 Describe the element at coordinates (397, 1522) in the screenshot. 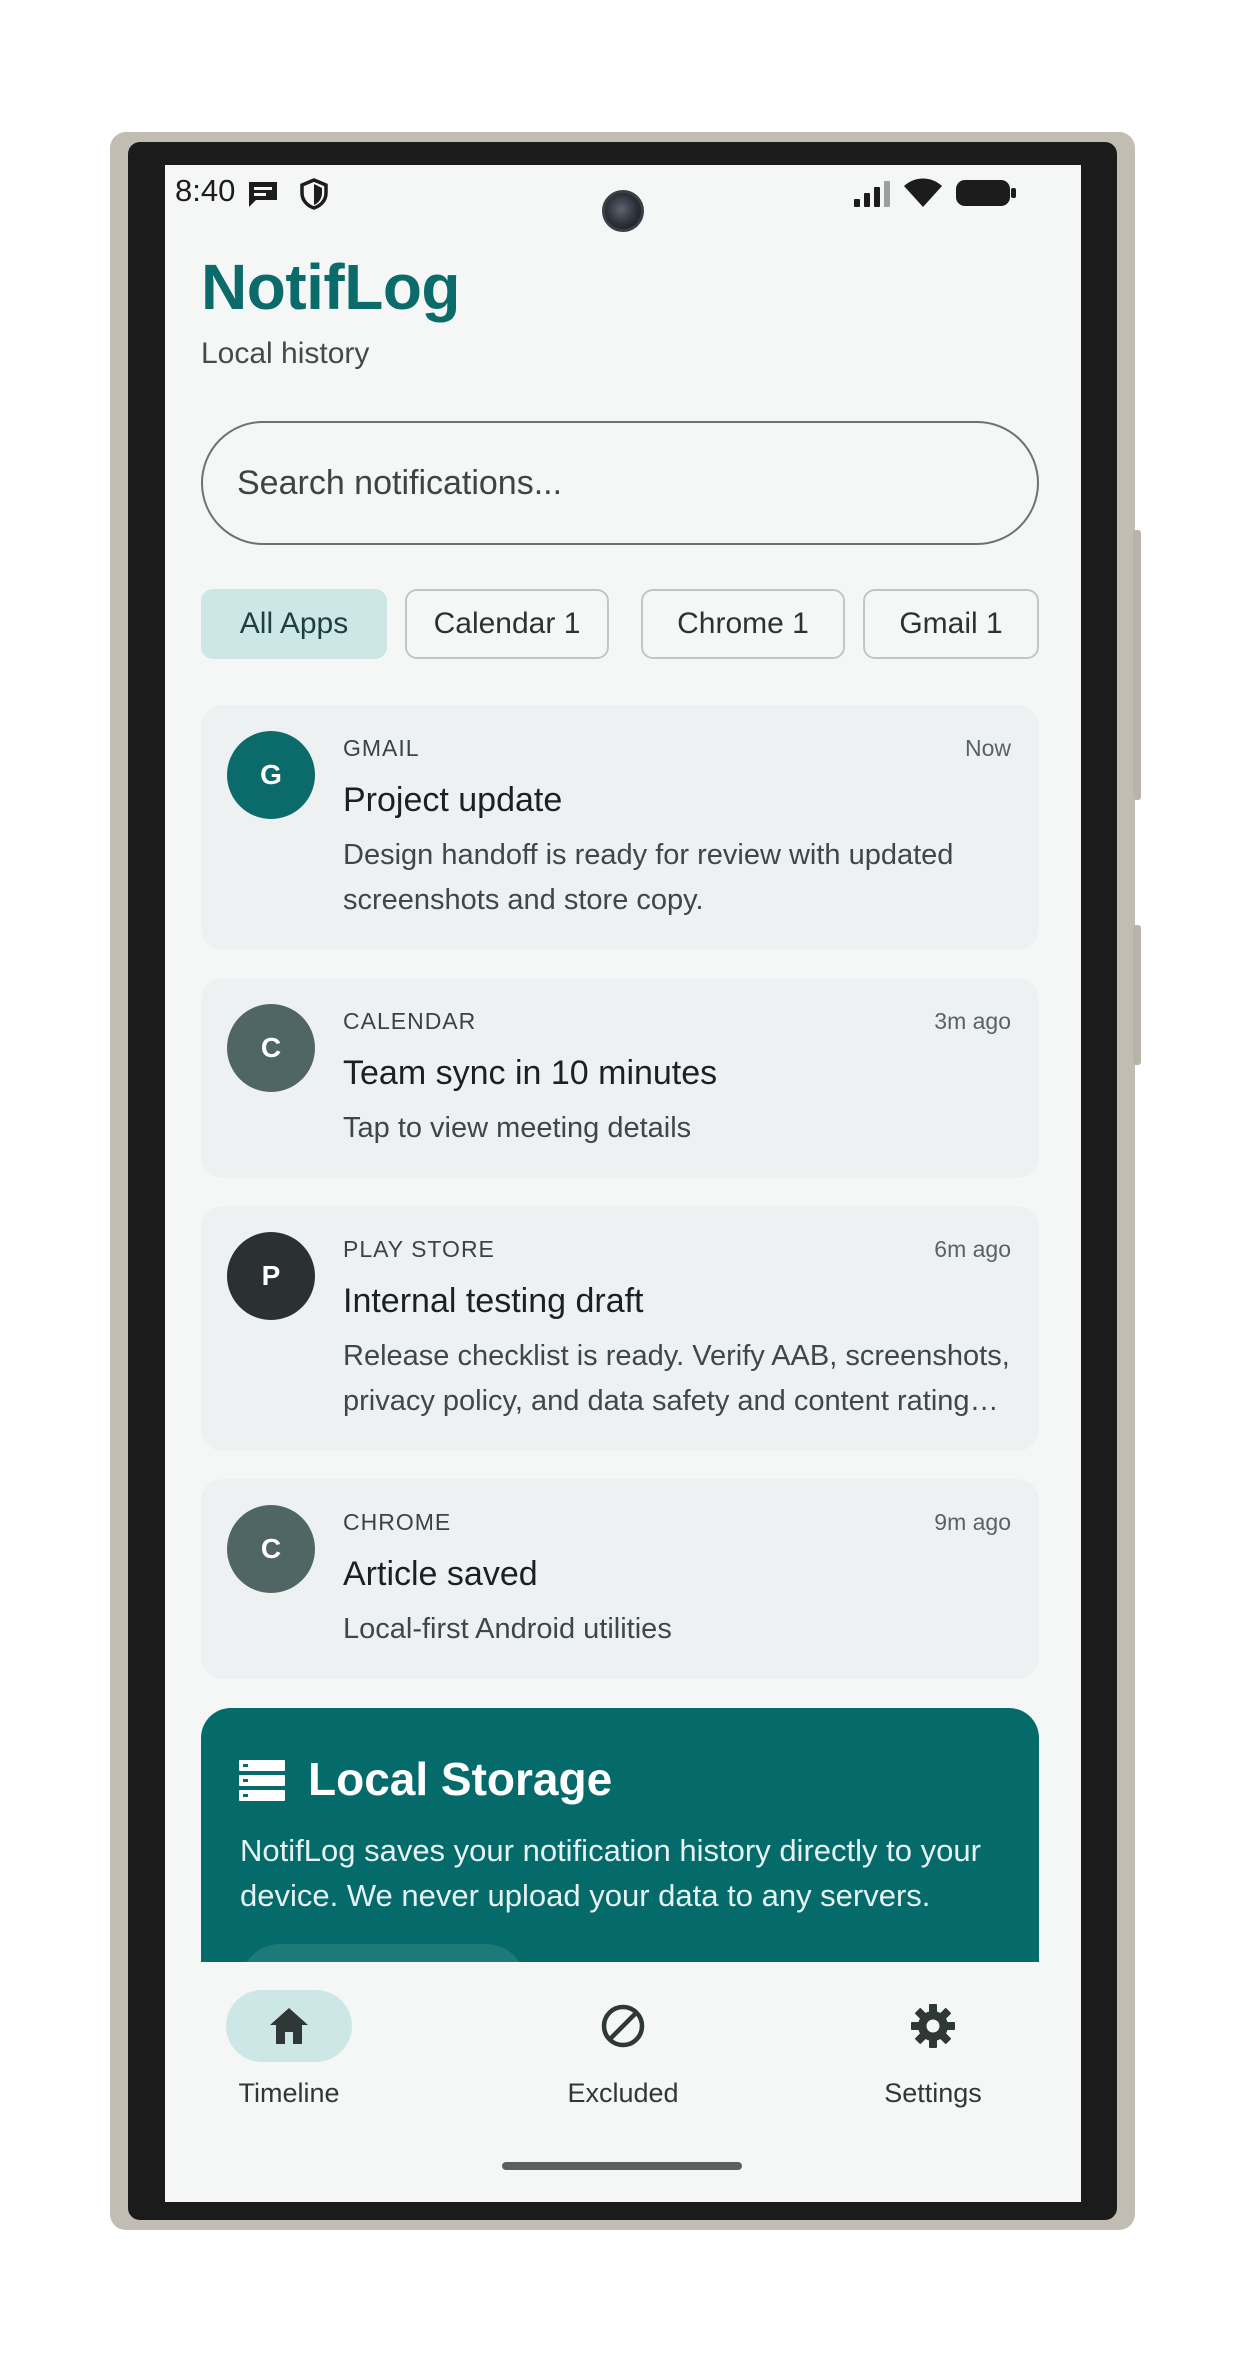

I see `notification-app-name: CHROME` at that location.